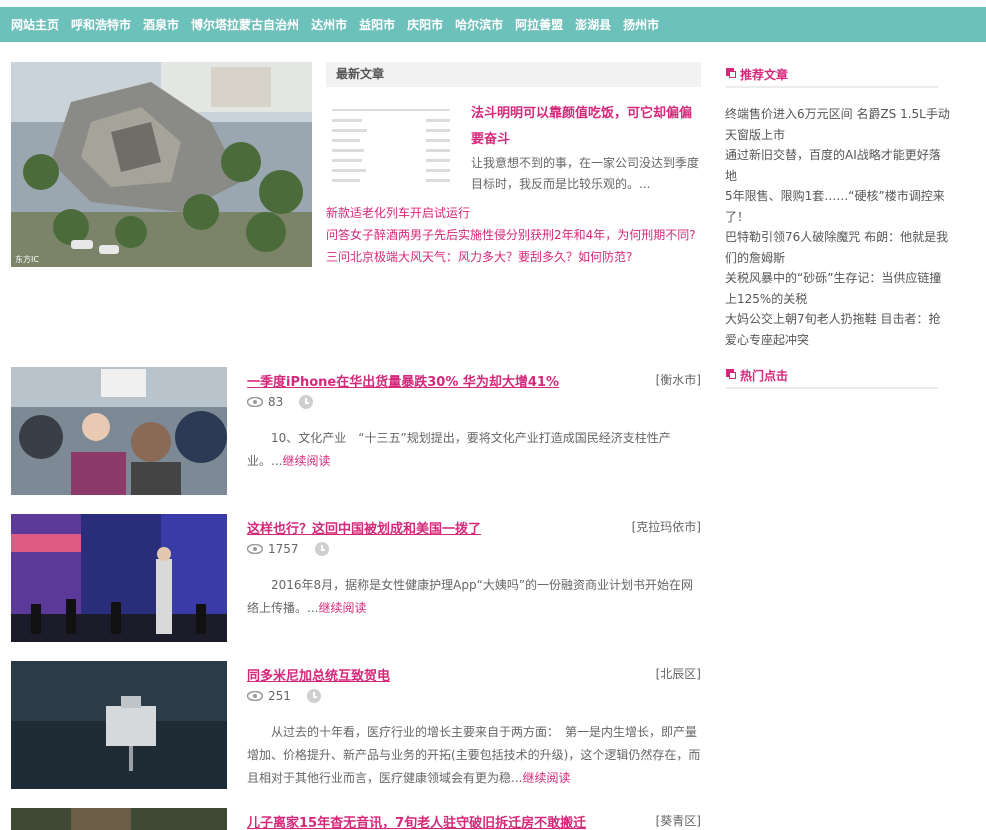 The width and height of the screenshot is (986, 830). I want to click on nav-item-yangzhou: 扬州市, so click(641, 24).